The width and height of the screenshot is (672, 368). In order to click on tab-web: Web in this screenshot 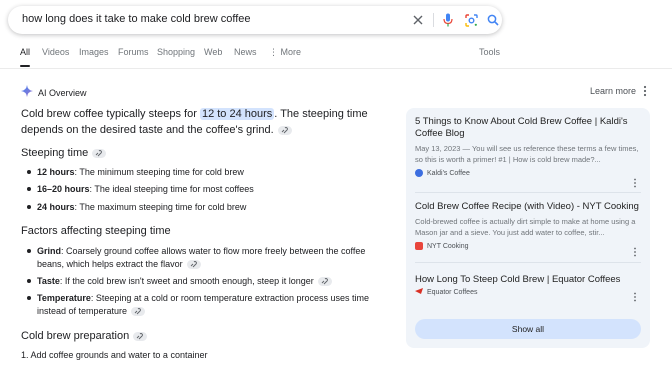, I will do `click(213, 52)`.